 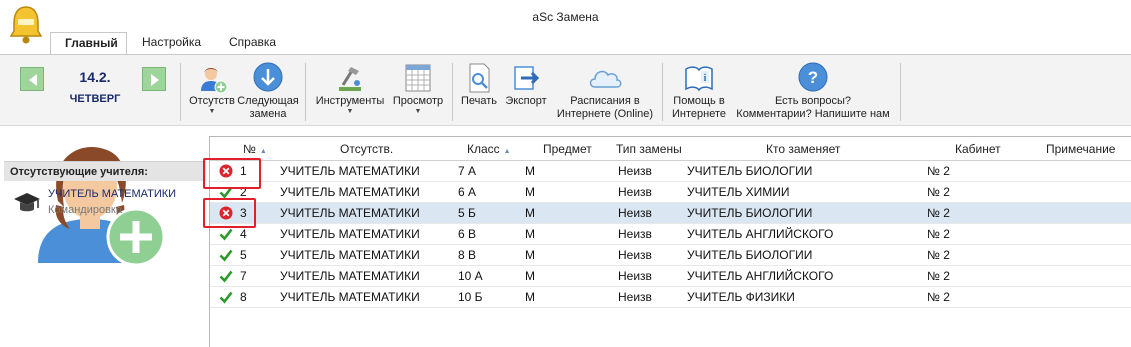 What do you see at coordinates (95, 77) in the screenshot?
I see `current-date: 14.2.` at bounding box center [95, 77].